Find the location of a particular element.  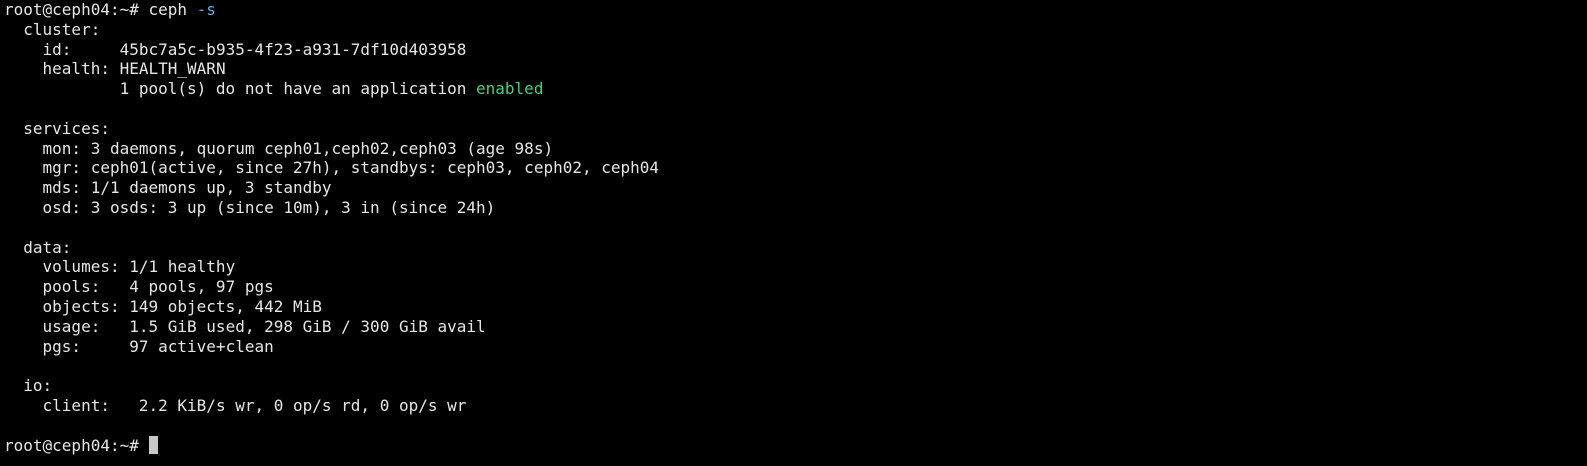

pgs-value: 97 active+clean is located at coordinates (201, 346).